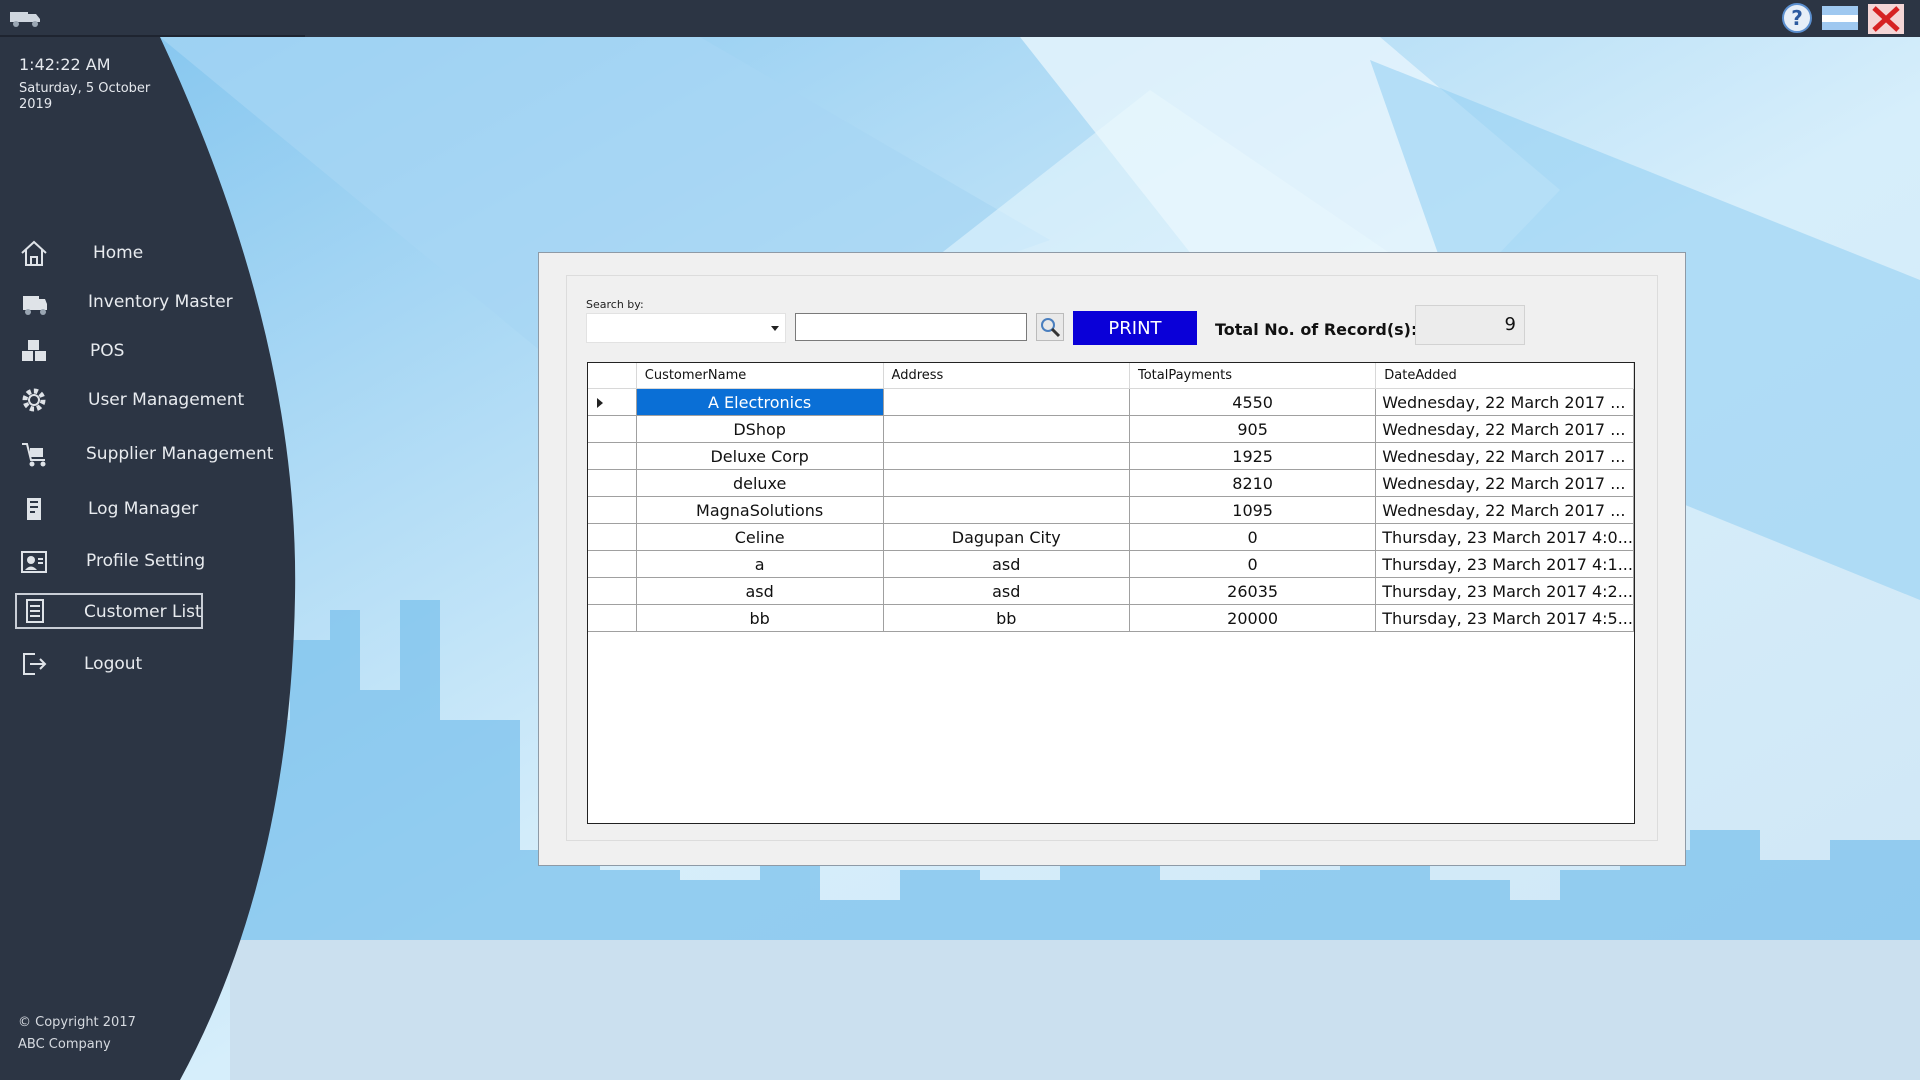 Image resolution: width=1920 pixels, height=1080 pixels. Describe the element at coordinates (141, 400) in the screenshot. I see `sidebar-item-user-management: User Management` at that location.